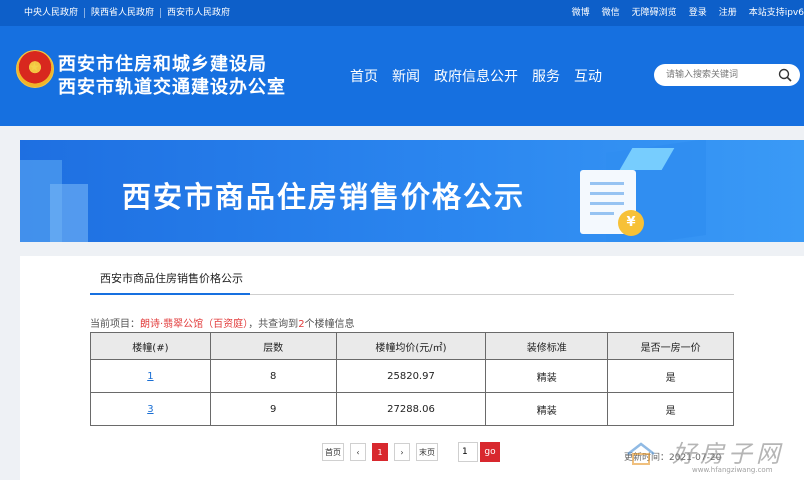 The image size is (804, 480). I want to click on info-suffix: 个楼幢信息, so click(329, 324).